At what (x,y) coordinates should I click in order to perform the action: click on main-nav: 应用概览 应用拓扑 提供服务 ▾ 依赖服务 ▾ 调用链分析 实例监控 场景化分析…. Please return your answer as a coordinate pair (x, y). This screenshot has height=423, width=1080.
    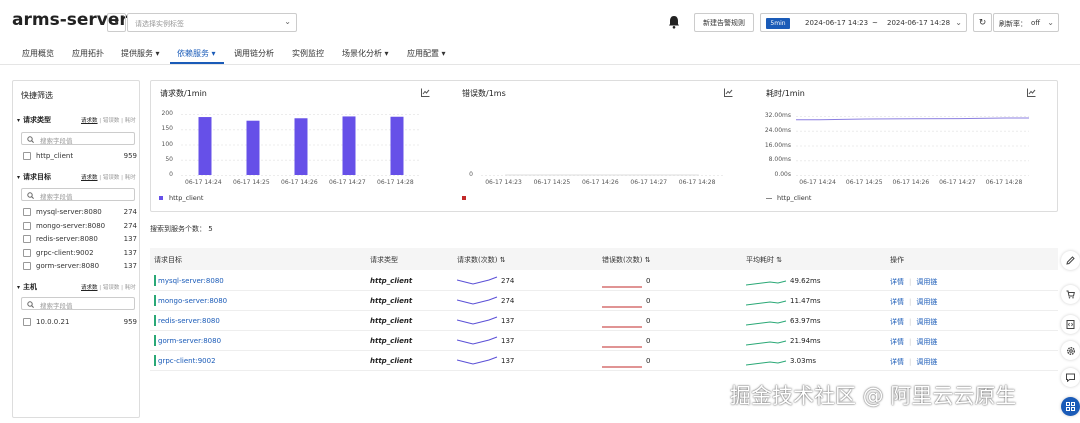
    Looking at the image, I should click on (540, 52).